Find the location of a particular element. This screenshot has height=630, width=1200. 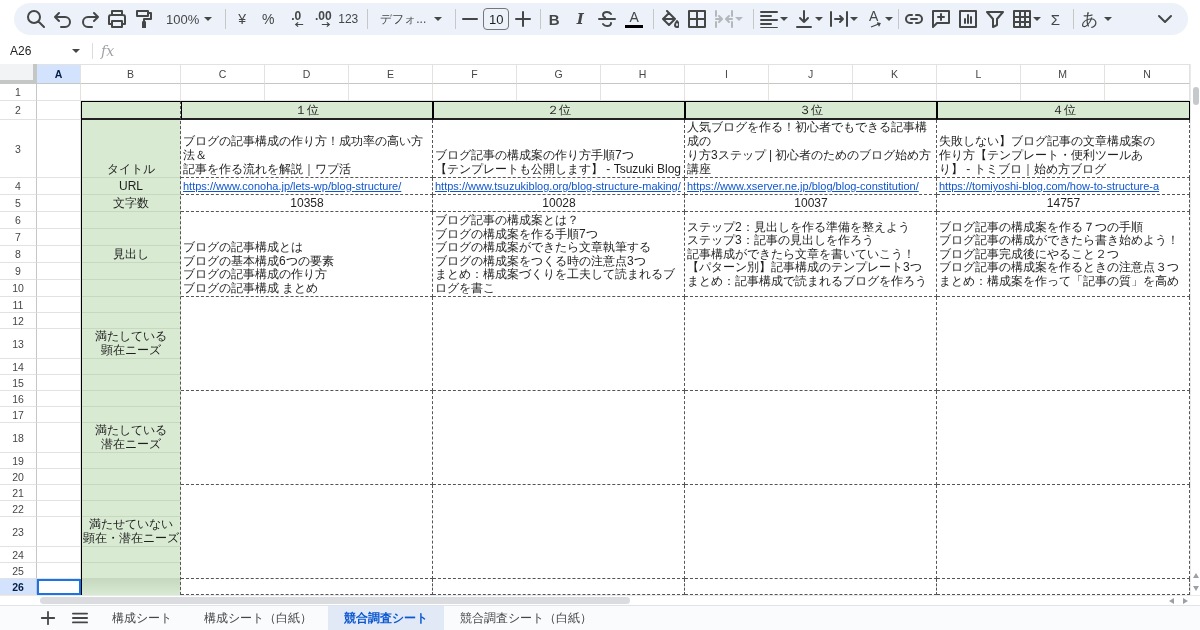

url-link: https://www.xserver.ne.jp/blog/blog-constitution/ is located at coordinates (803, 186).